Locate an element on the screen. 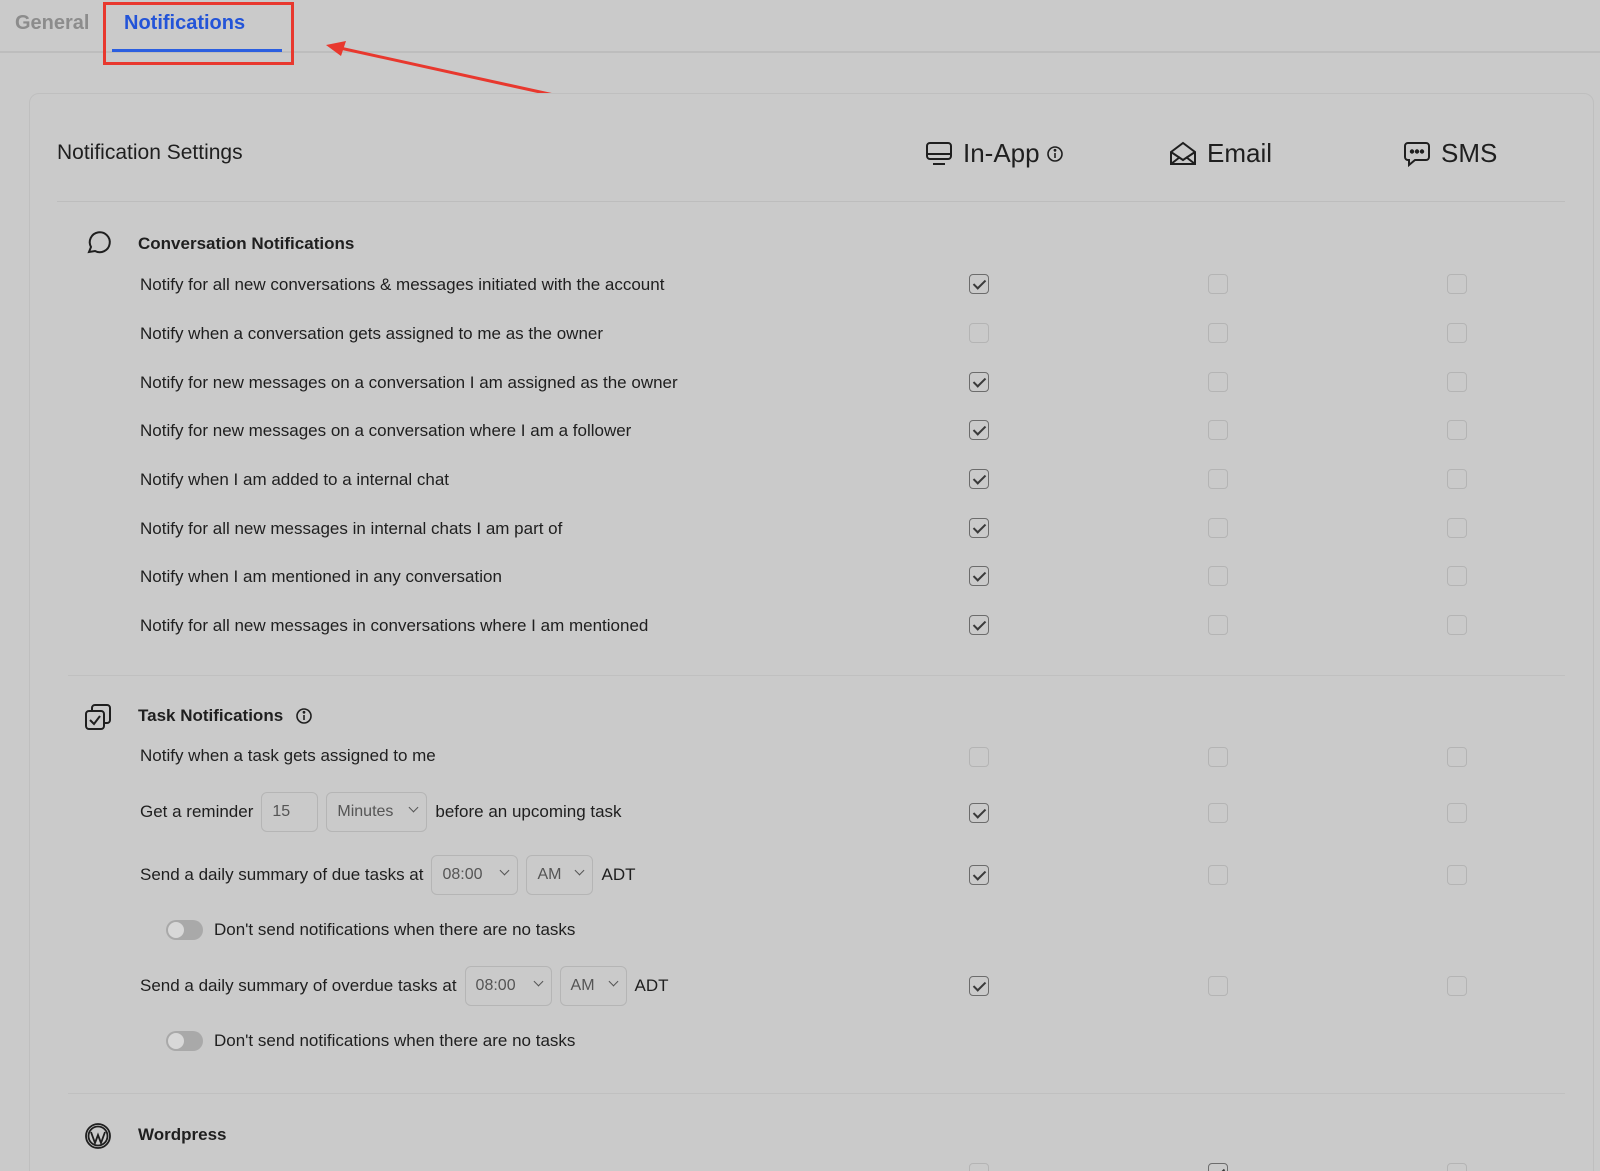 Image resolution: width=1600 pixels, height=1171 pixels. page-title: Notification Settings is located at coordinates (150, 152).